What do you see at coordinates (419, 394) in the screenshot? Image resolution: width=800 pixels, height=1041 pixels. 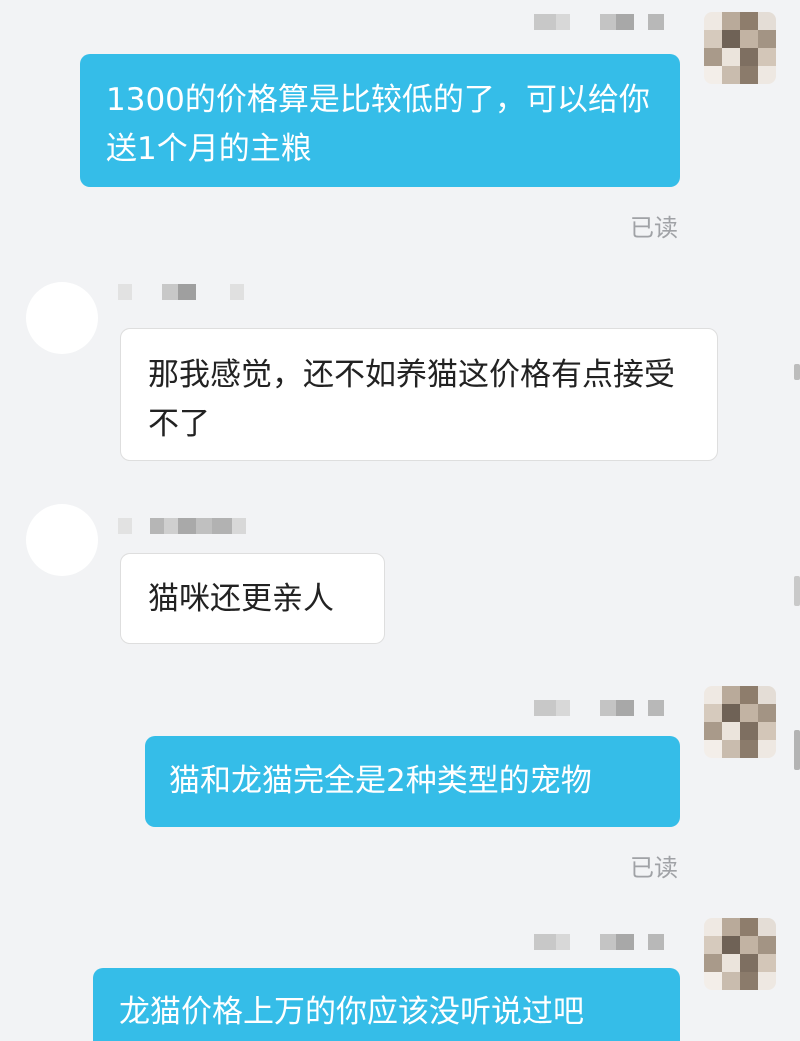 I see `message-bubble-incoming: 那我感觉，还不如养猫这价格有点接受不了` at bounding box center [419, 394].